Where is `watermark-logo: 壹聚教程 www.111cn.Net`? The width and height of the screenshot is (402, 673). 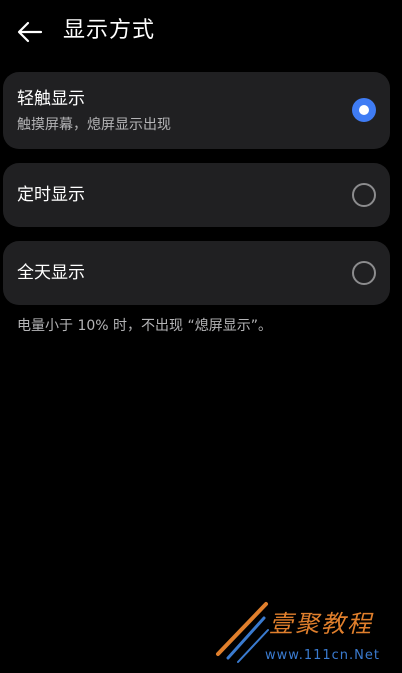 watermark-logo: 壹聚教程 www.111cn.Net is located at coordinates (307, 632).